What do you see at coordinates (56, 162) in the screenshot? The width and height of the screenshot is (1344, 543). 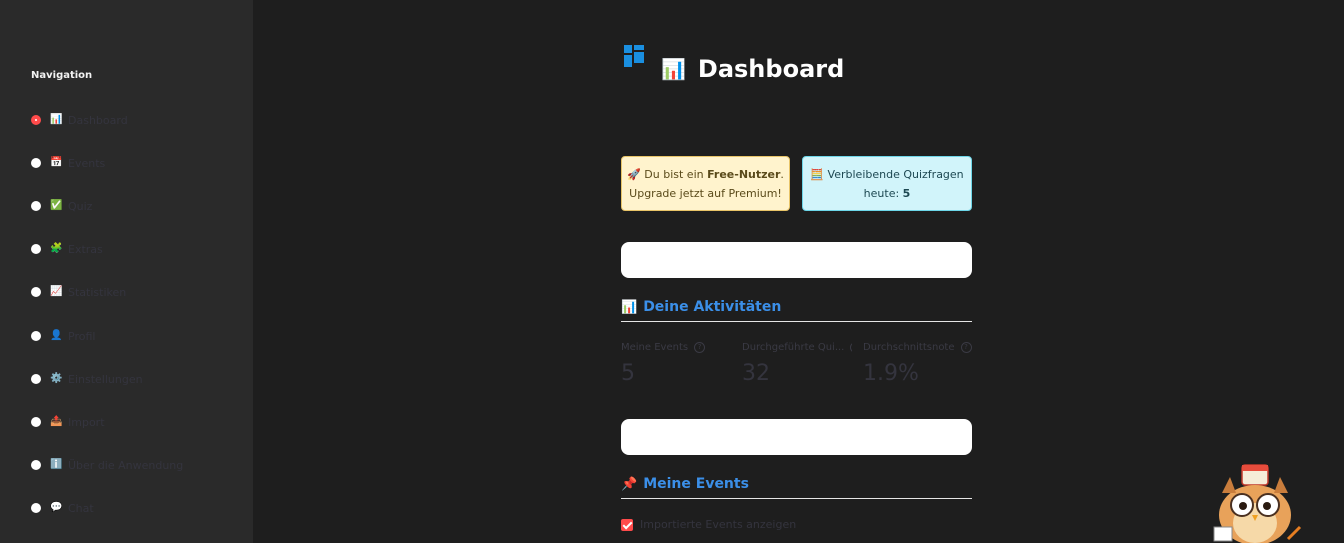 I see `calendar-icon: 📅` at bounding box center [56, 162].